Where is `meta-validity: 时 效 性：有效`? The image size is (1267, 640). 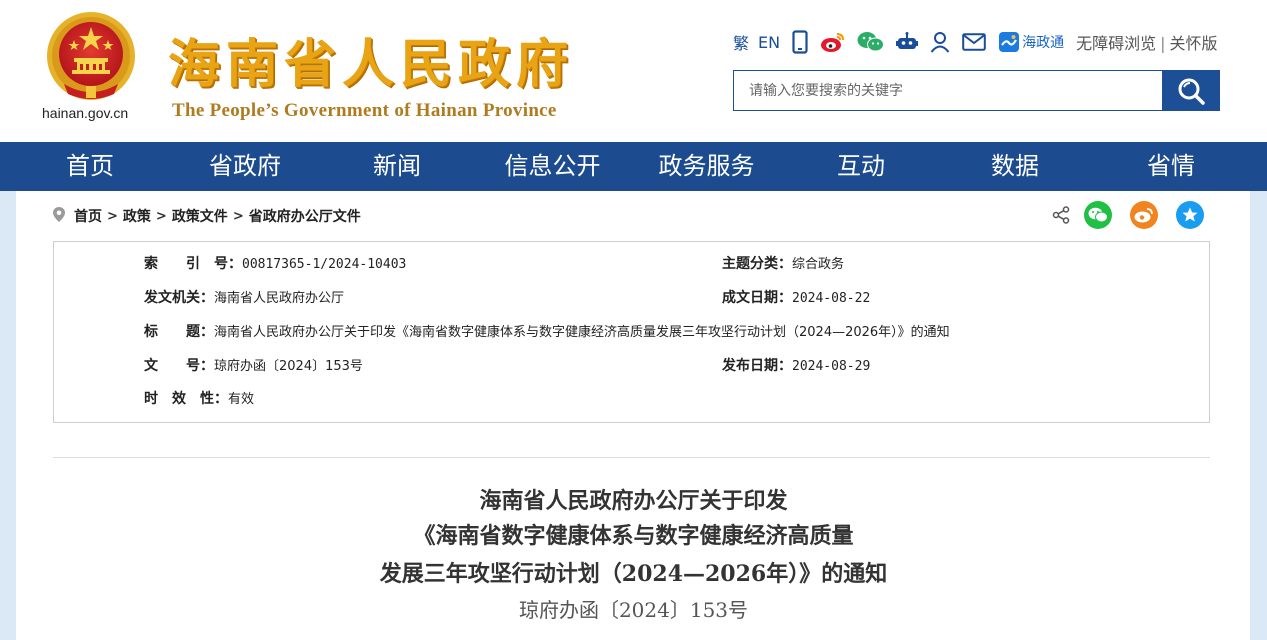
meta-validity: 时 效 性：有效 is located at coordinates (199, 399).